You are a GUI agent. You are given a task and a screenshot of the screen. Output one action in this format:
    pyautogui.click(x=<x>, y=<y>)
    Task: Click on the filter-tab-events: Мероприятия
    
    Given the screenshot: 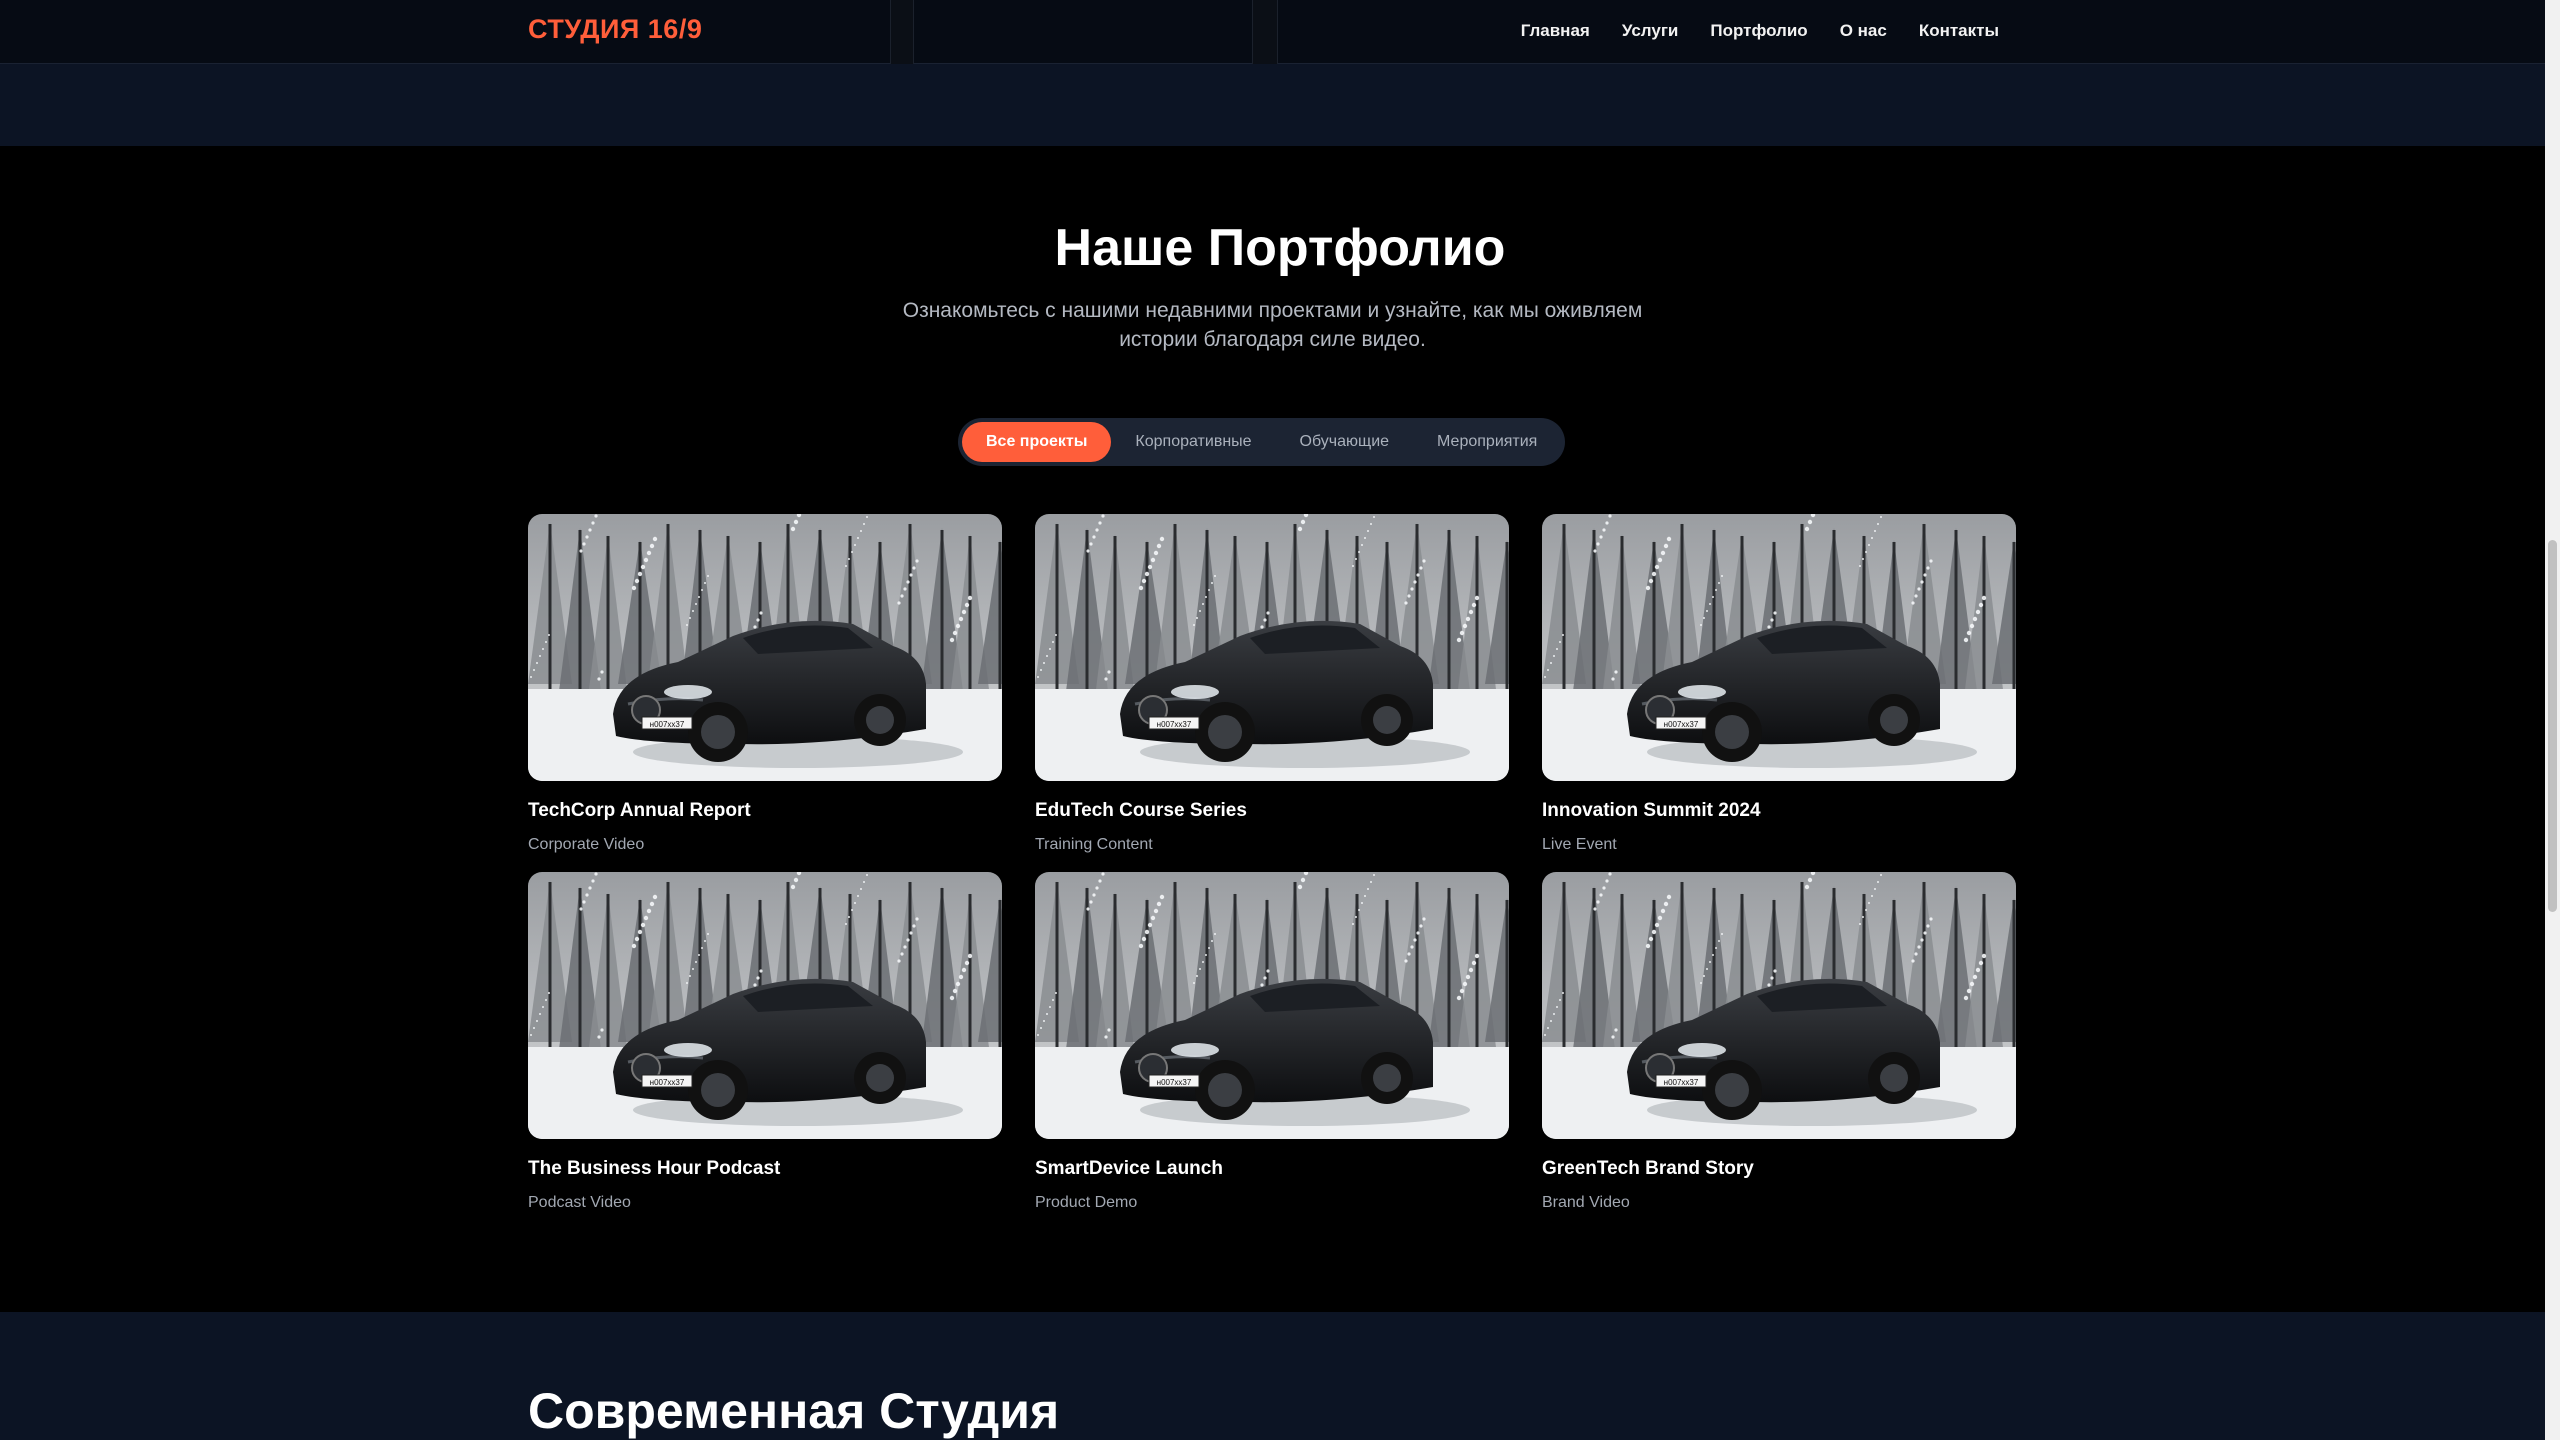 What is the action you would take?
    pyautogui.click(x=1487, y=442)
    